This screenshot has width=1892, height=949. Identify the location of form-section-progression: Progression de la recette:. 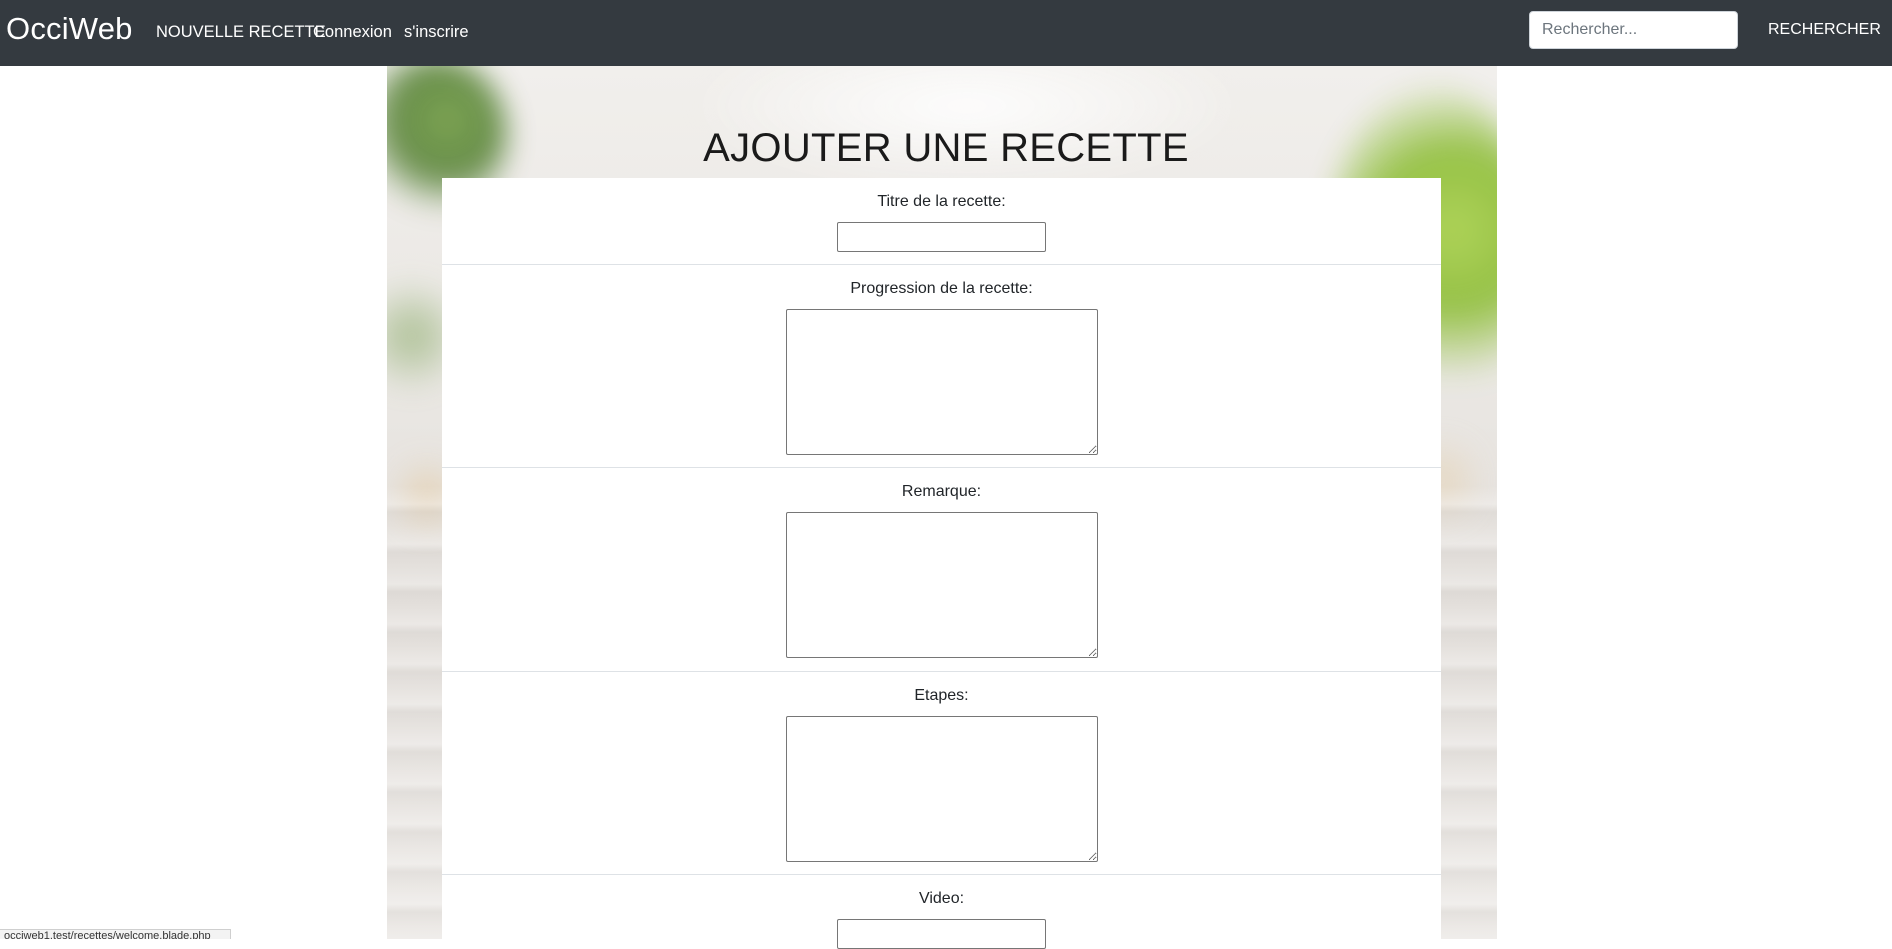
(941, 366).